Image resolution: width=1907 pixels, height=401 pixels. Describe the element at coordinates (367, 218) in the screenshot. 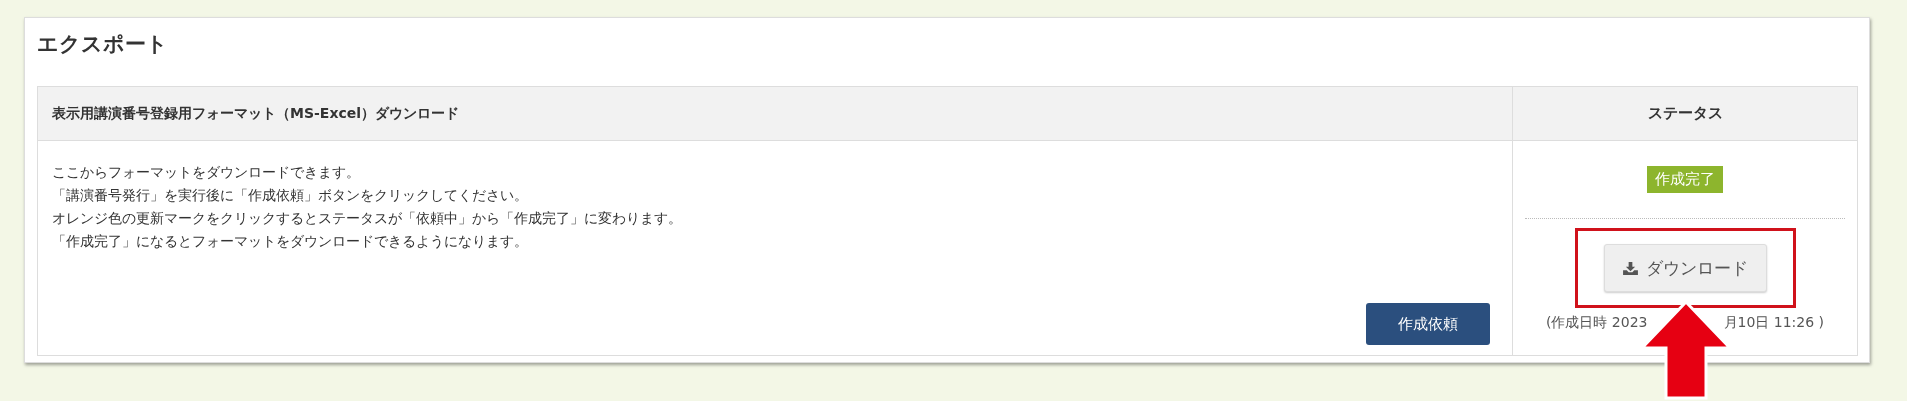

I see `description-line: オレンジ色の更新マークをクリックするとステータスが「依頼中」から「作成完了」に変わります。` at that location.